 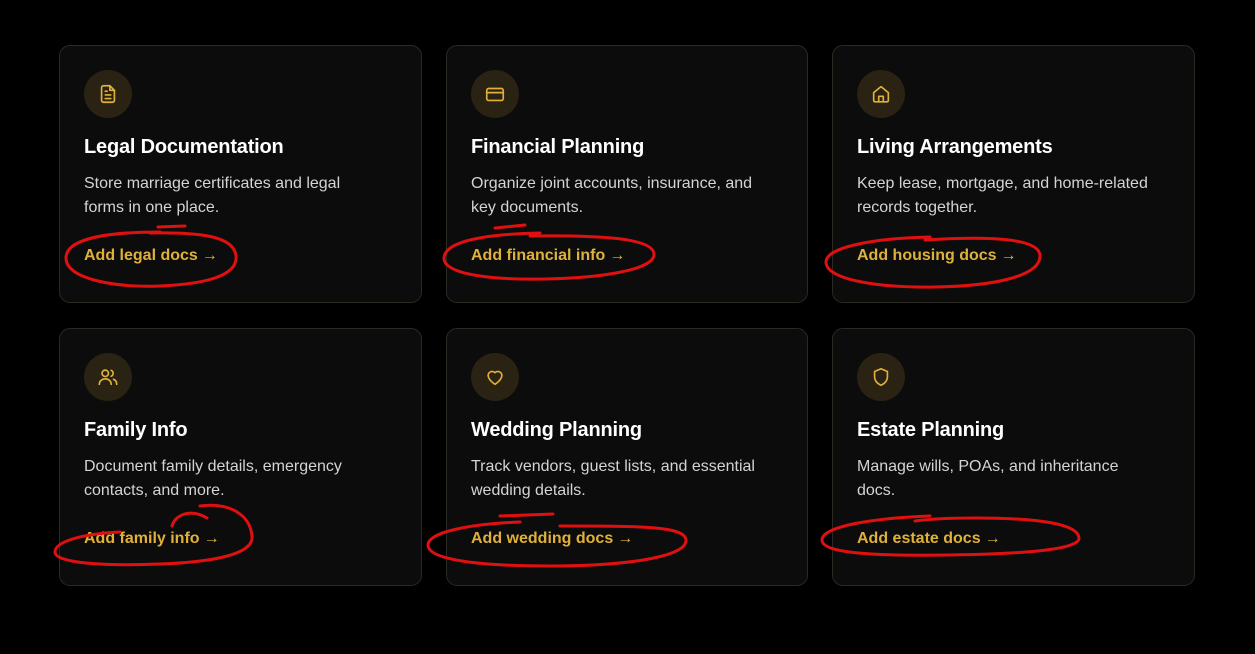 I want to click on card-title: Estate Planning, so click(x=931, y=430).